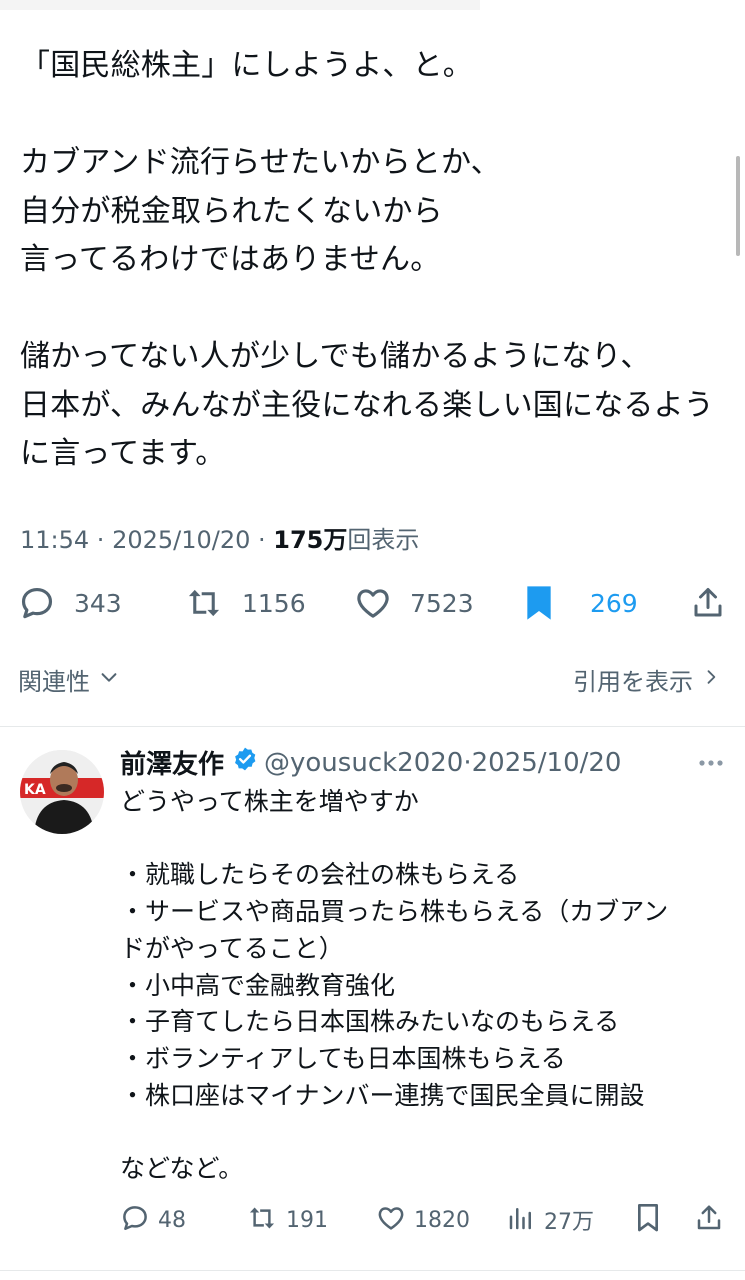 The height and width of the screenshot is (1280, 745). I want to click on reply-line: ・子育てしたら日本国株みたいなのもらえる, so click(370, 1022).